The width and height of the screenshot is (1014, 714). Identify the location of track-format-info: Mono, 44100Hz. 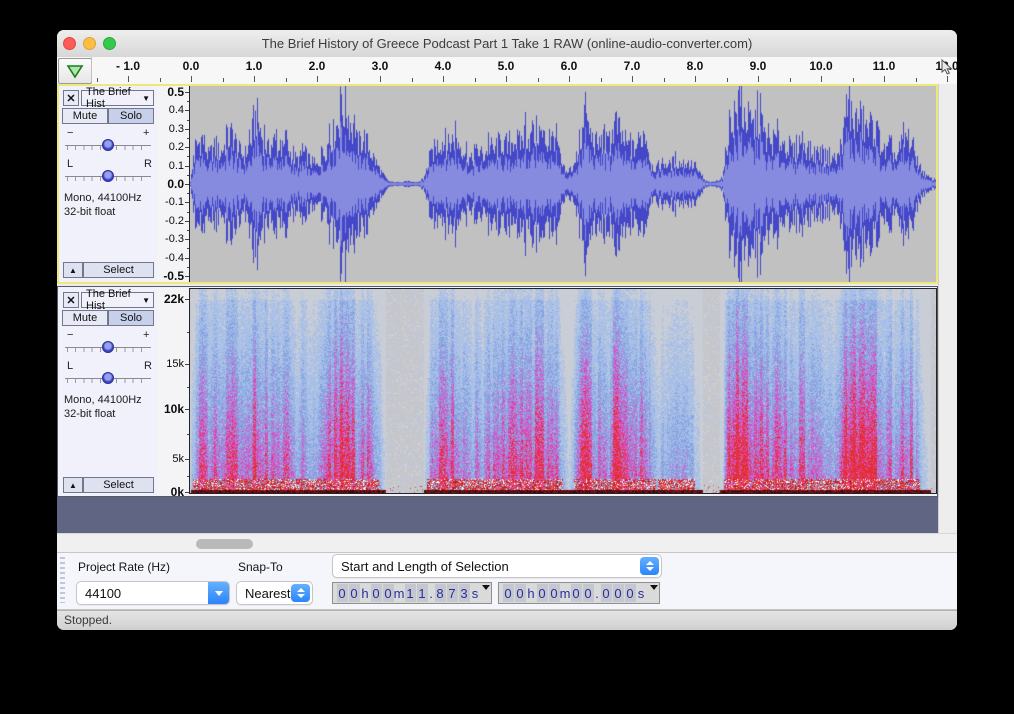
(103, 400).